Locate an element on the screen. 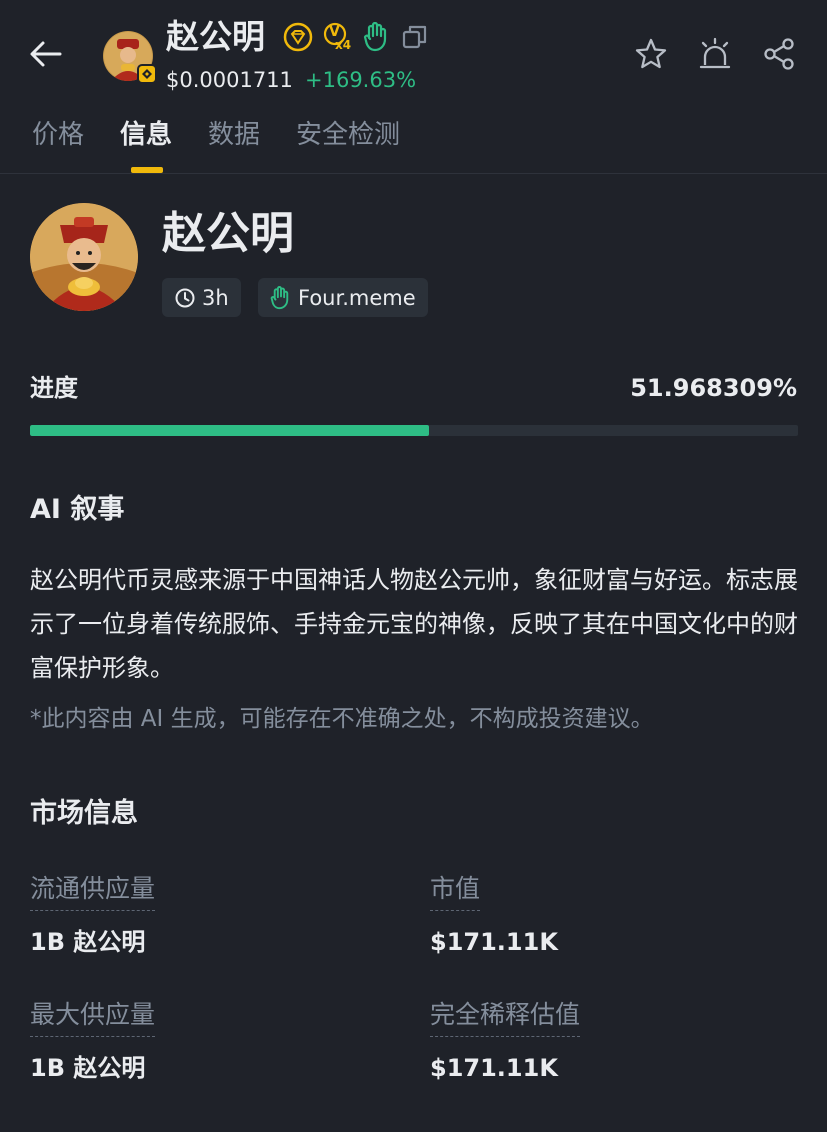 This screenshot has width=827, height=1132. market-info-title: 市场信息 is located at coordinates (84, 813).